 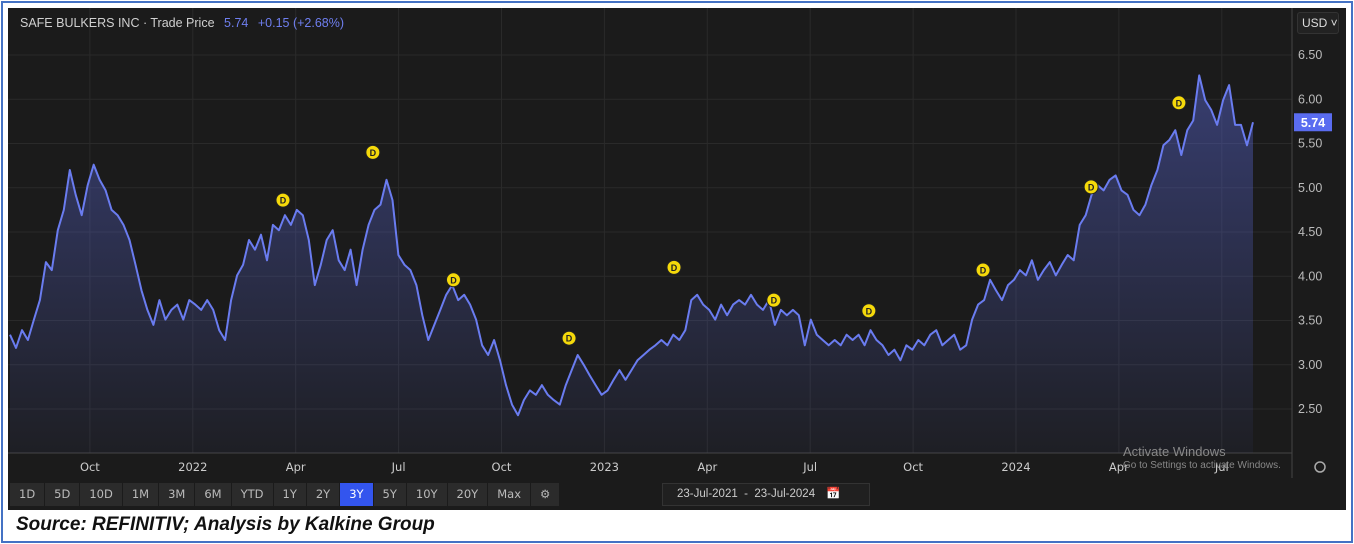 What do you see at coordinates (1318, 23) in the screenshot?
I see `currency-dropdown: USD ˅` at bounding box center [1318, 23].